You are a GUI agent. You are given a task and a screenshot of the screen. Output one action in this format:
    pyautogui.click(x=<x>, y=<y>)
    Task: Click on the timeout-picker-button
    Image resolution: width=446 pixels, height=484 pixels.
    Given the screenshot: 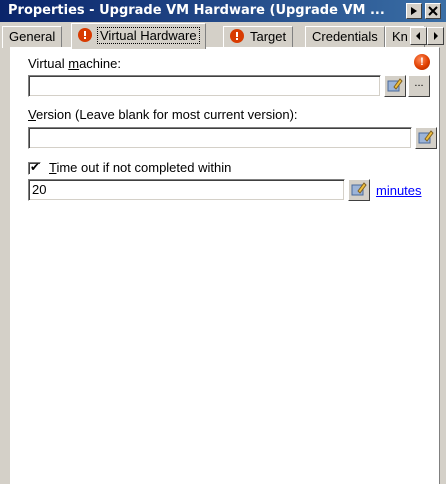 What is the action you would take?
    pyautogui.click(x=359, y=190)
    